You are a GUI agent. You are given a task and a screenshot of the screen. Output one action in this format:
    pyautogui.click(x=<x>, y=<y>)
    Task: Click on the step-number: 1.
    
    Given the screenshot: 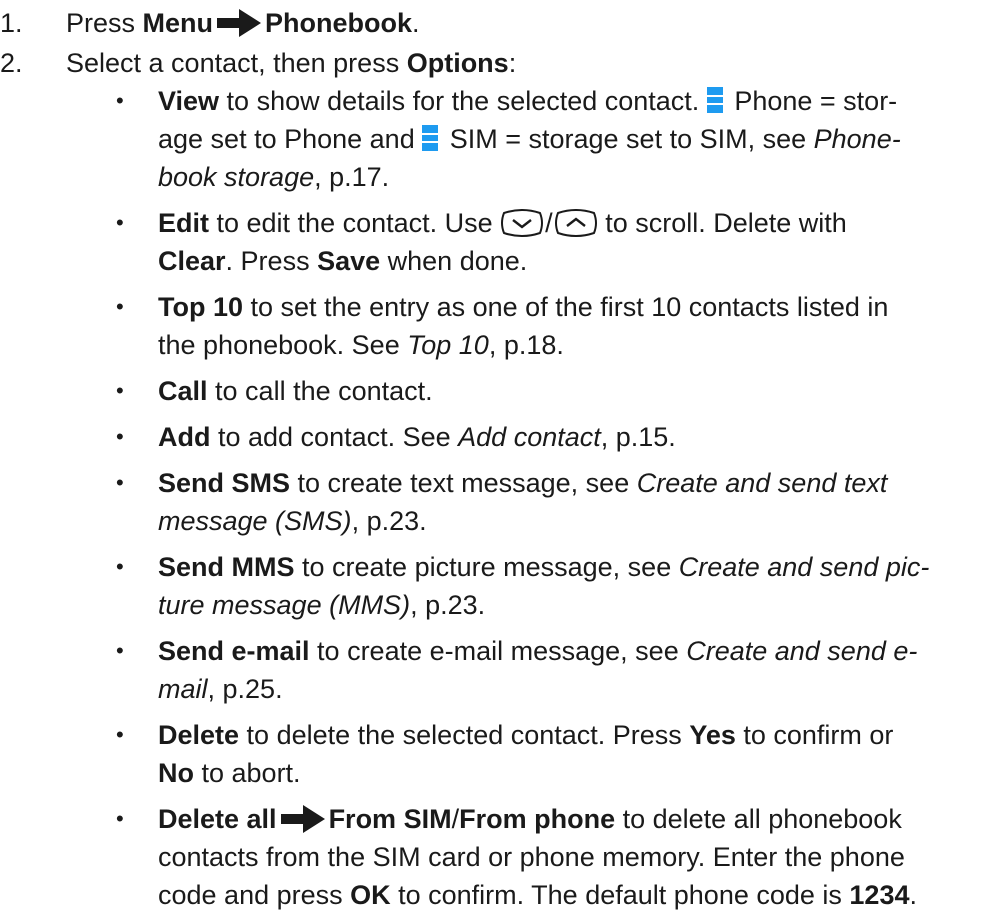 What is the action you would take?
    pyautogui.click(x=11, y=23)
    